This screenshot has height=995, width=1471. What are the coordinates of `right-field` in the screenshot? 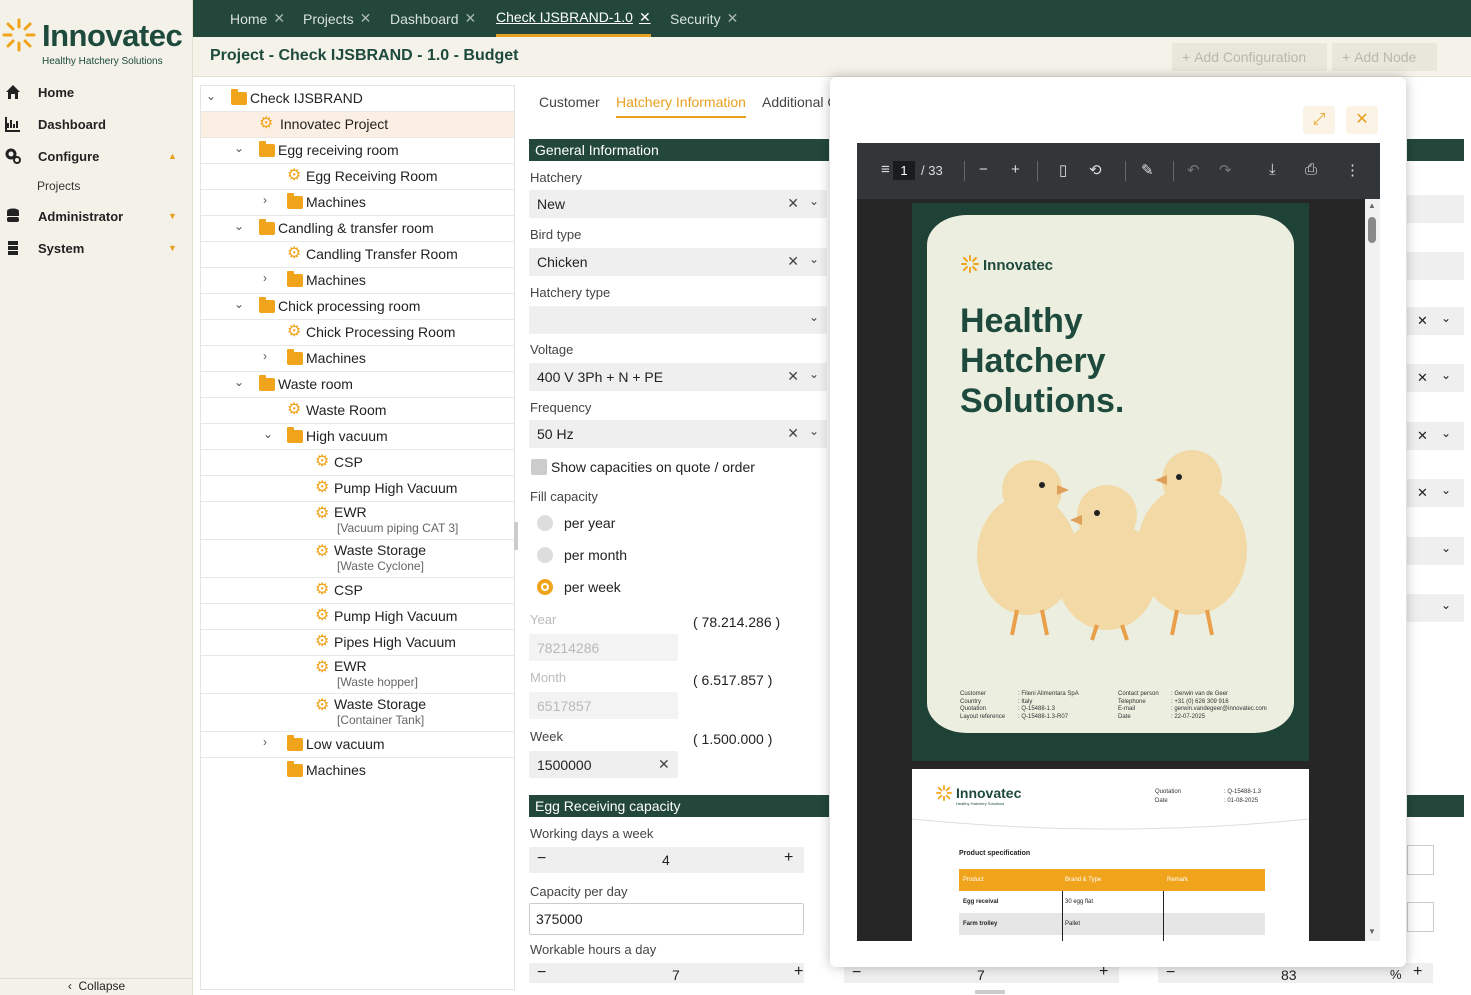 It's located at (1435, 266).